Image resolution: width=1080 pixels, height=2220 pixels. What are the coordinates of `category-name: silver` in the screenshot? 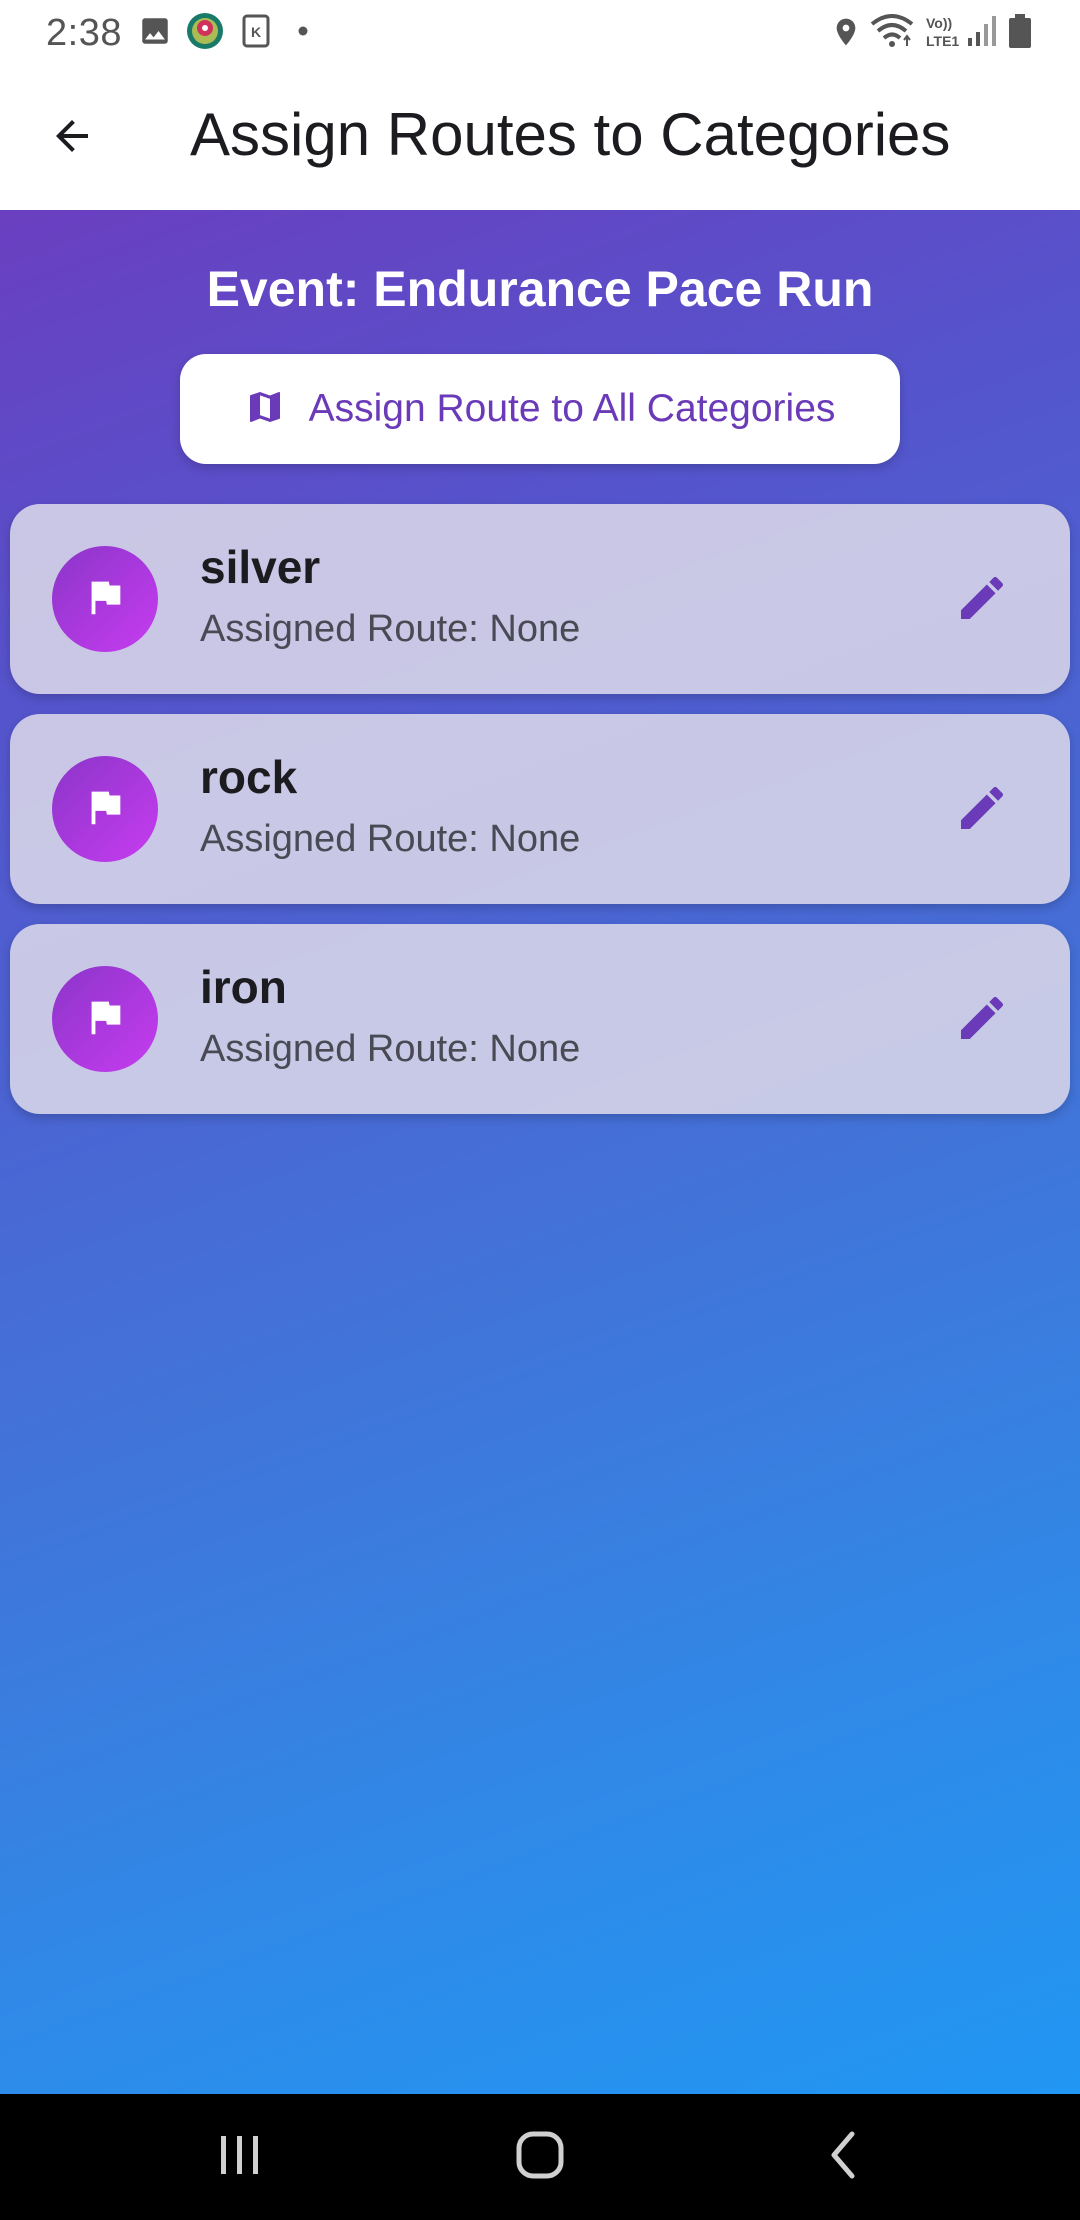 It's located at (260, 567).